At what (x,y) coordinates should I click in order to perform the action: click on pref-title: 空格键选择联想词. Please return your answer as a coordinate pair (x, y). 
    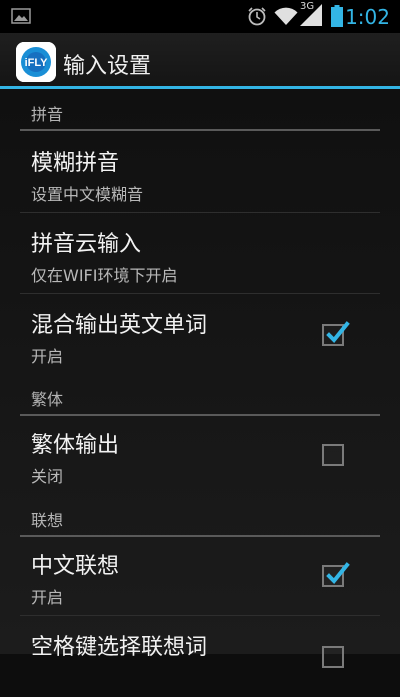
    Looking at the image, I should click on (119, 647).